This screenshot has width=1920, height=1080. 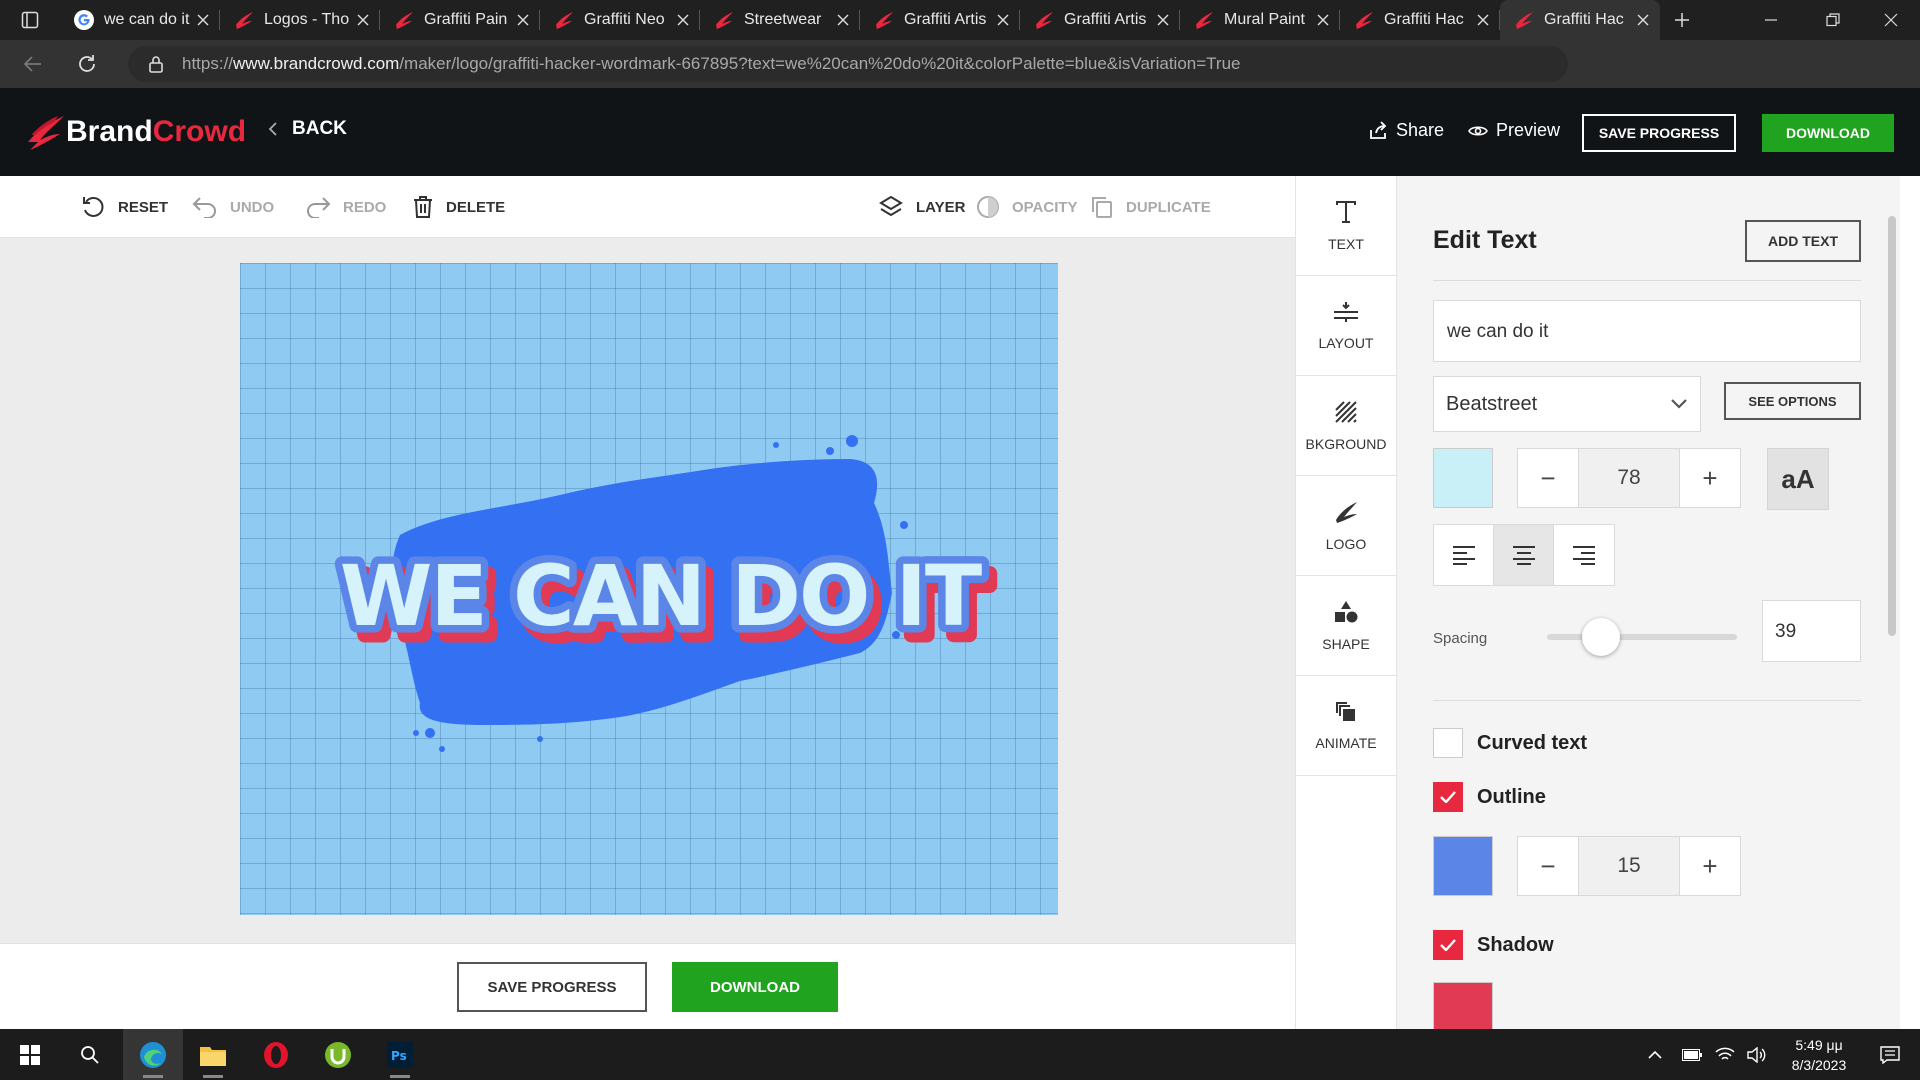 What do you see at coordinates (140, 20) in the screenshot?
I see `browser-tab: we can do it` at bounding box center [140, 20].